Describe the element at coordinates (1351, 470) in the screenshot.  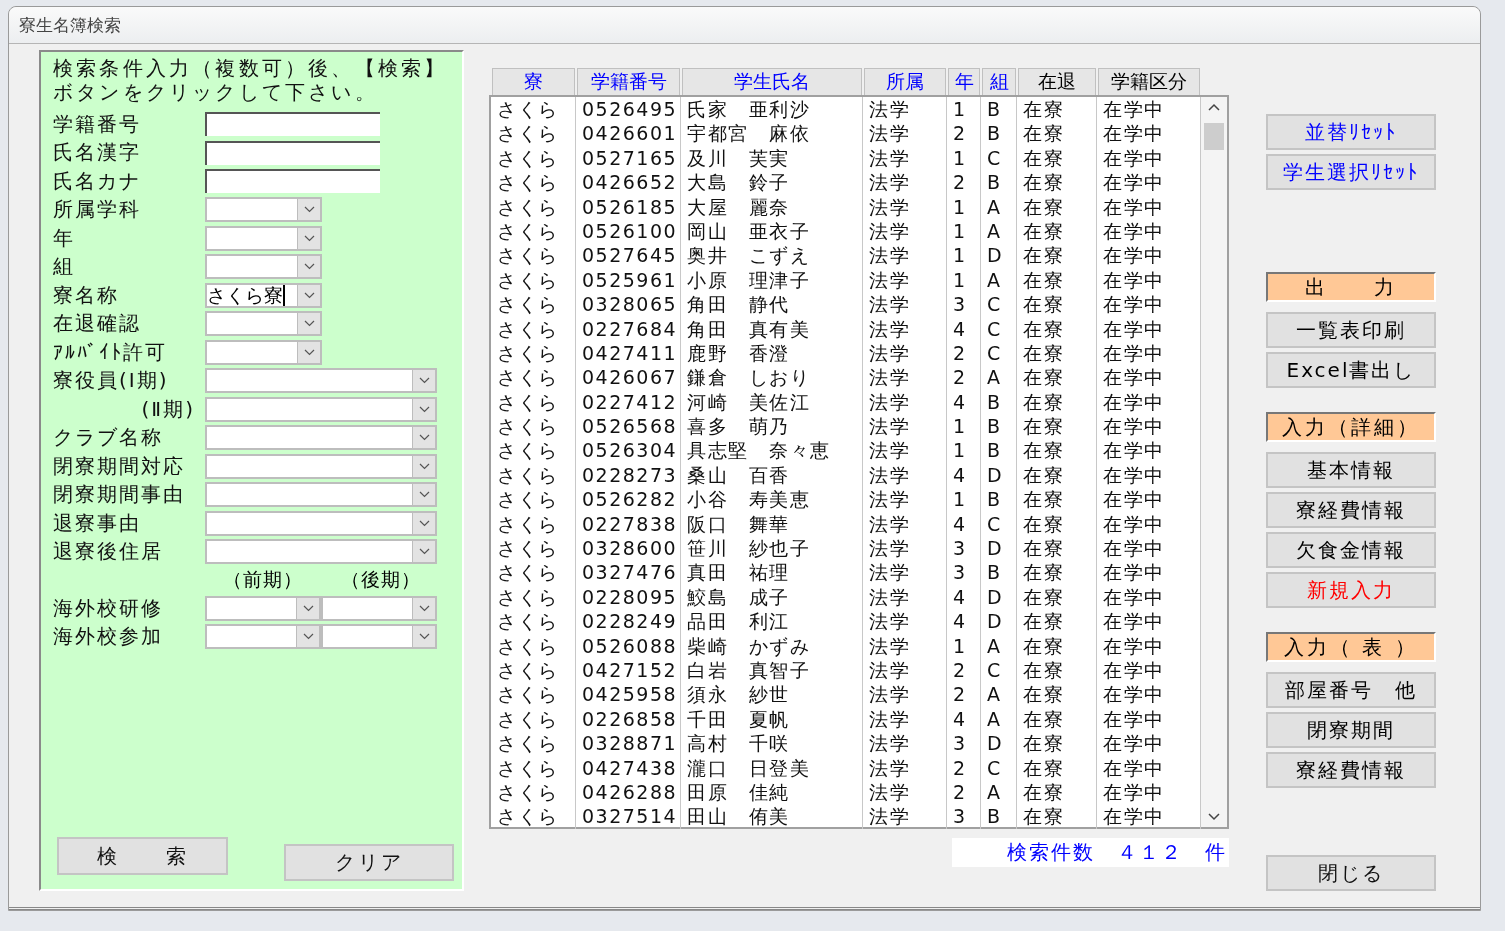
I see `action-button: 基本情報` at that location.